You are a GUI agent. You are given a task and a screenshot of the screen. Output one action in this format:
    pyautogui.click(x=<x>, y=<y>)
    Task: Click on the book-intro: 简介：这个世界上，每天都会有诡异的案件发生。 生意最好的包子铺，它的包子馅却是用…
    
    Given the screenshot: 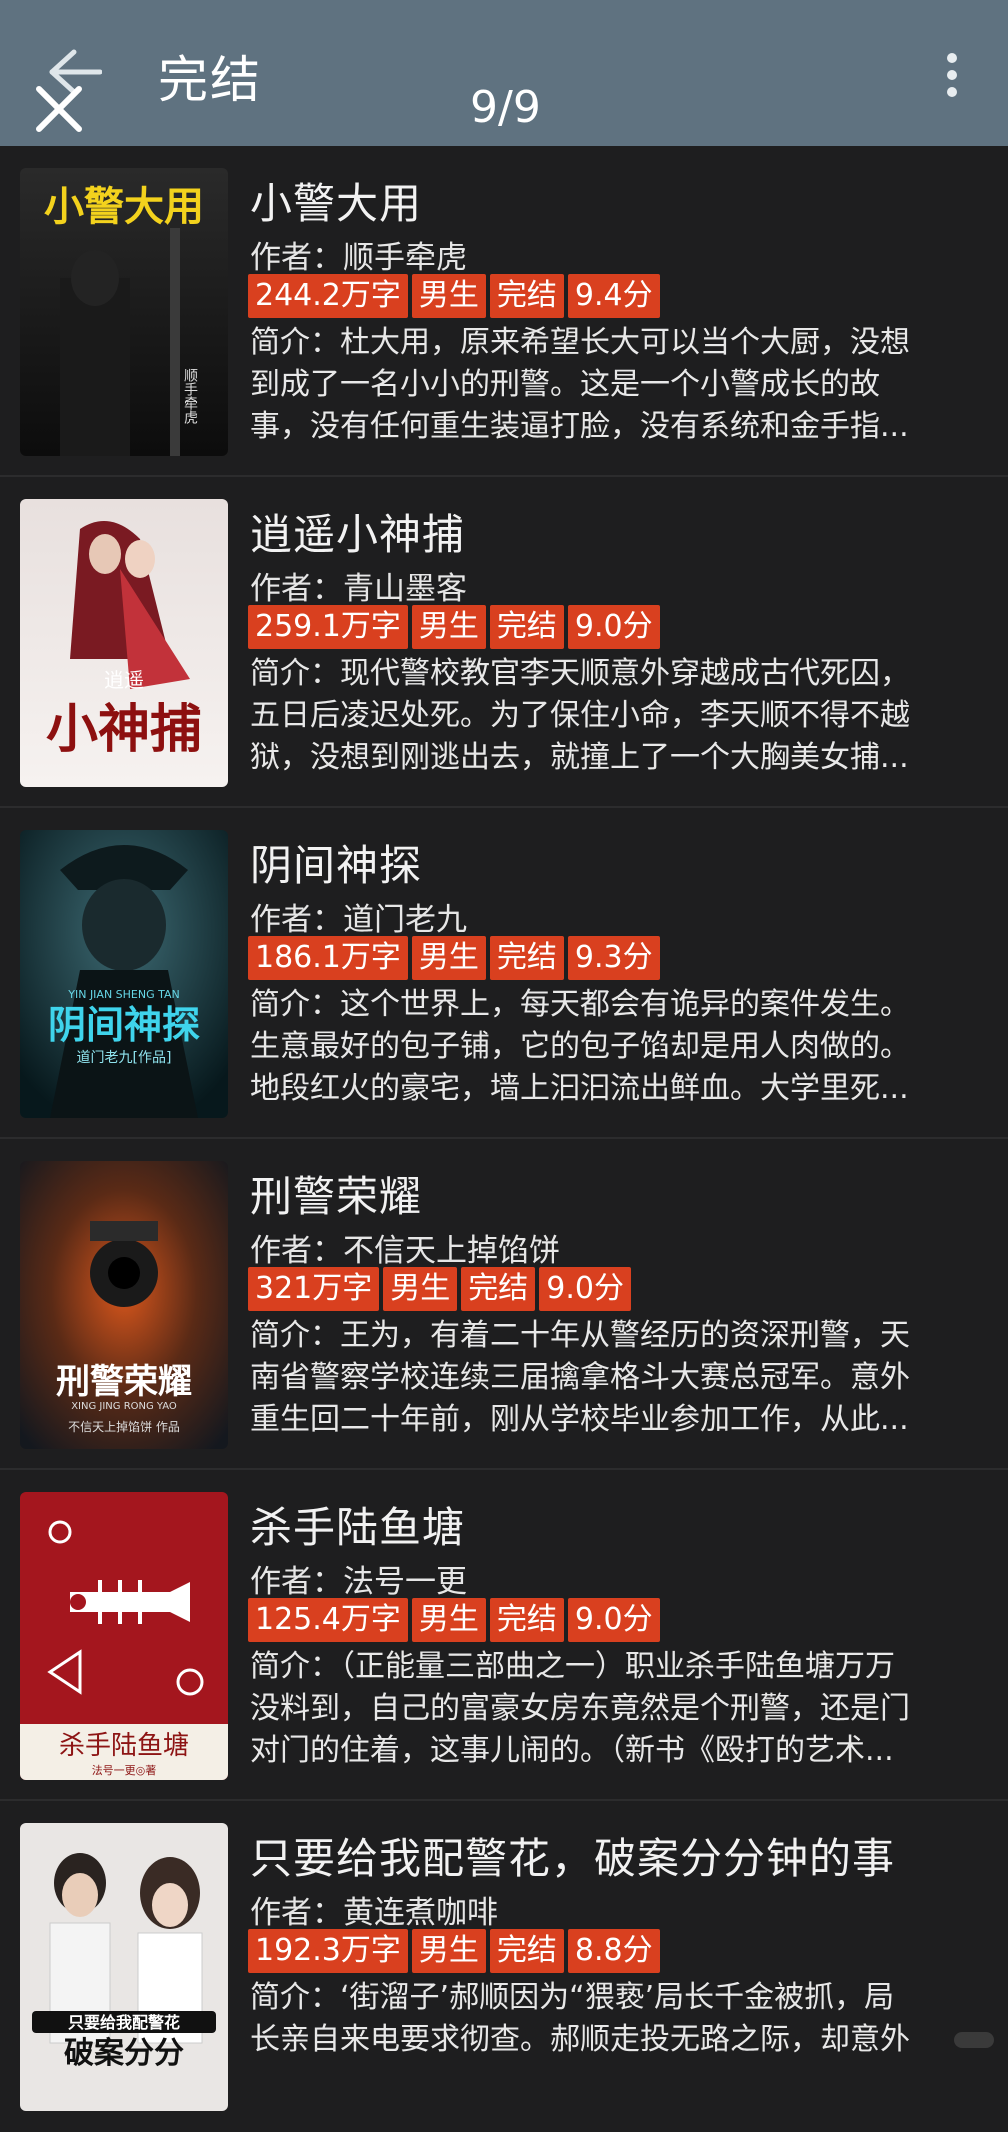 What is the action you would take?
    pyautogui.click(x=580, y=1046)
    